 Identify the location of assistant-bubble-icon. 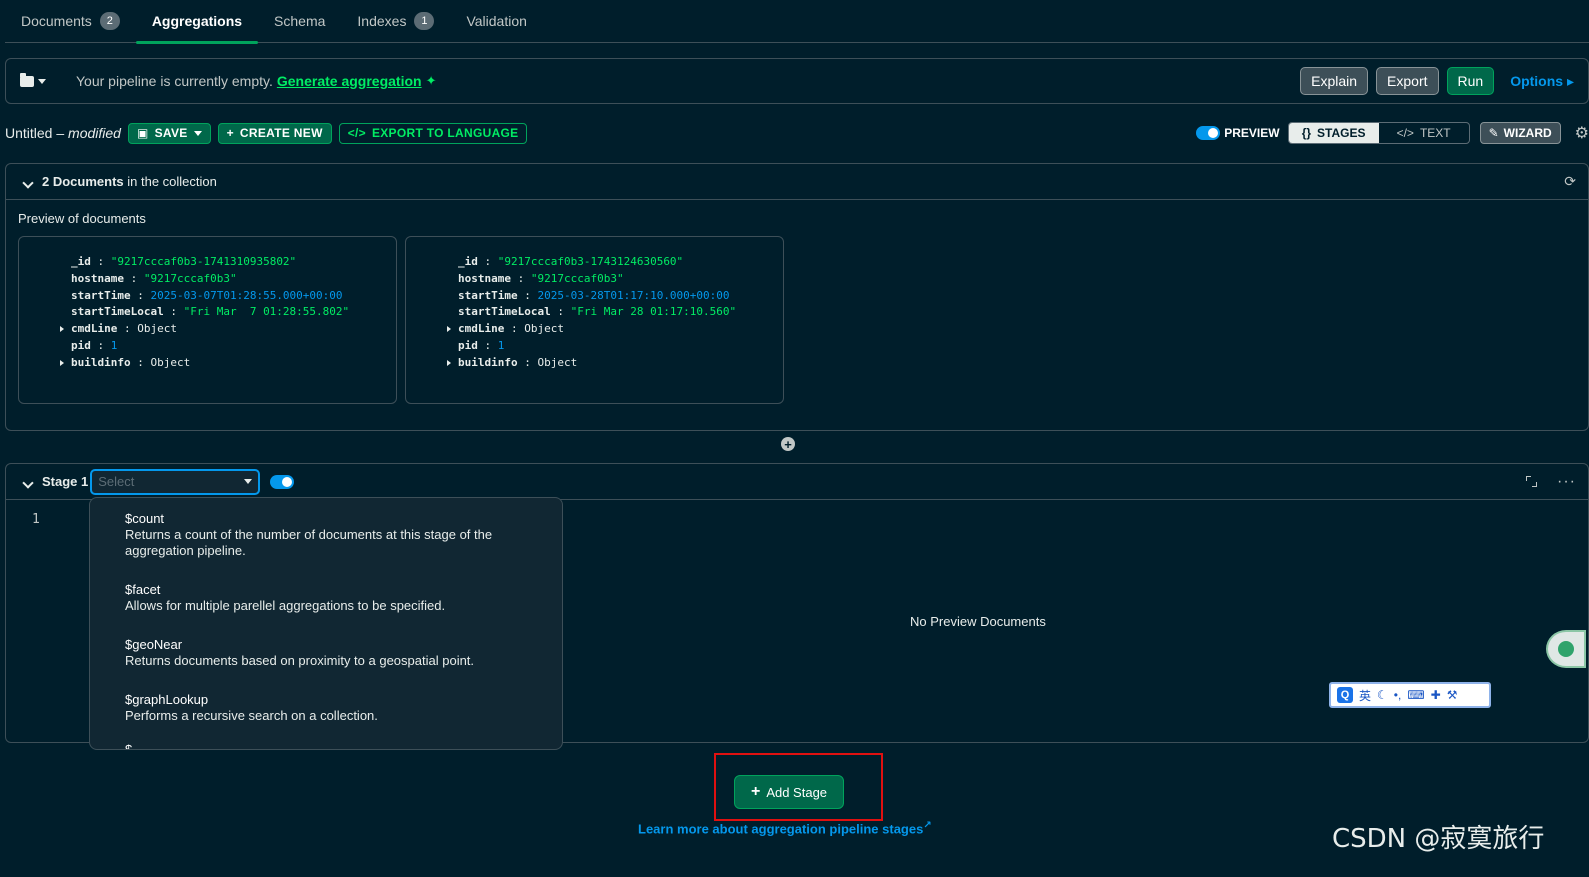
(1566, 649).